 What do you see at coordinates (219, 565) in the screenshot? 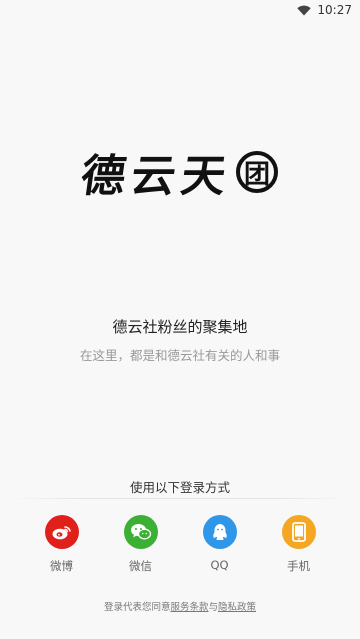
I see `qq-label: QQ` at bounding box center [219, 565].